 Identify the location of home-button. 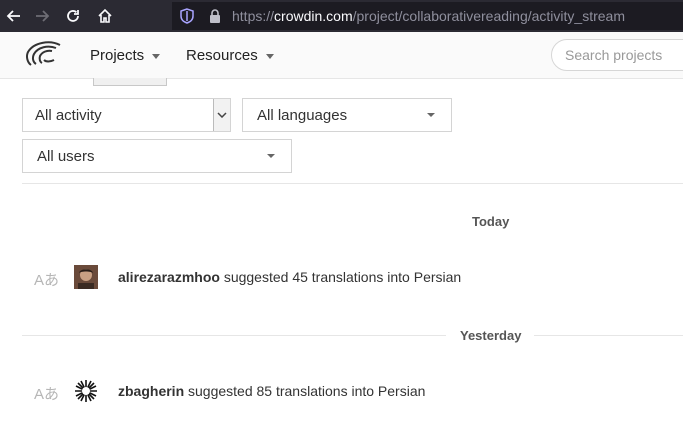
(105, 16).